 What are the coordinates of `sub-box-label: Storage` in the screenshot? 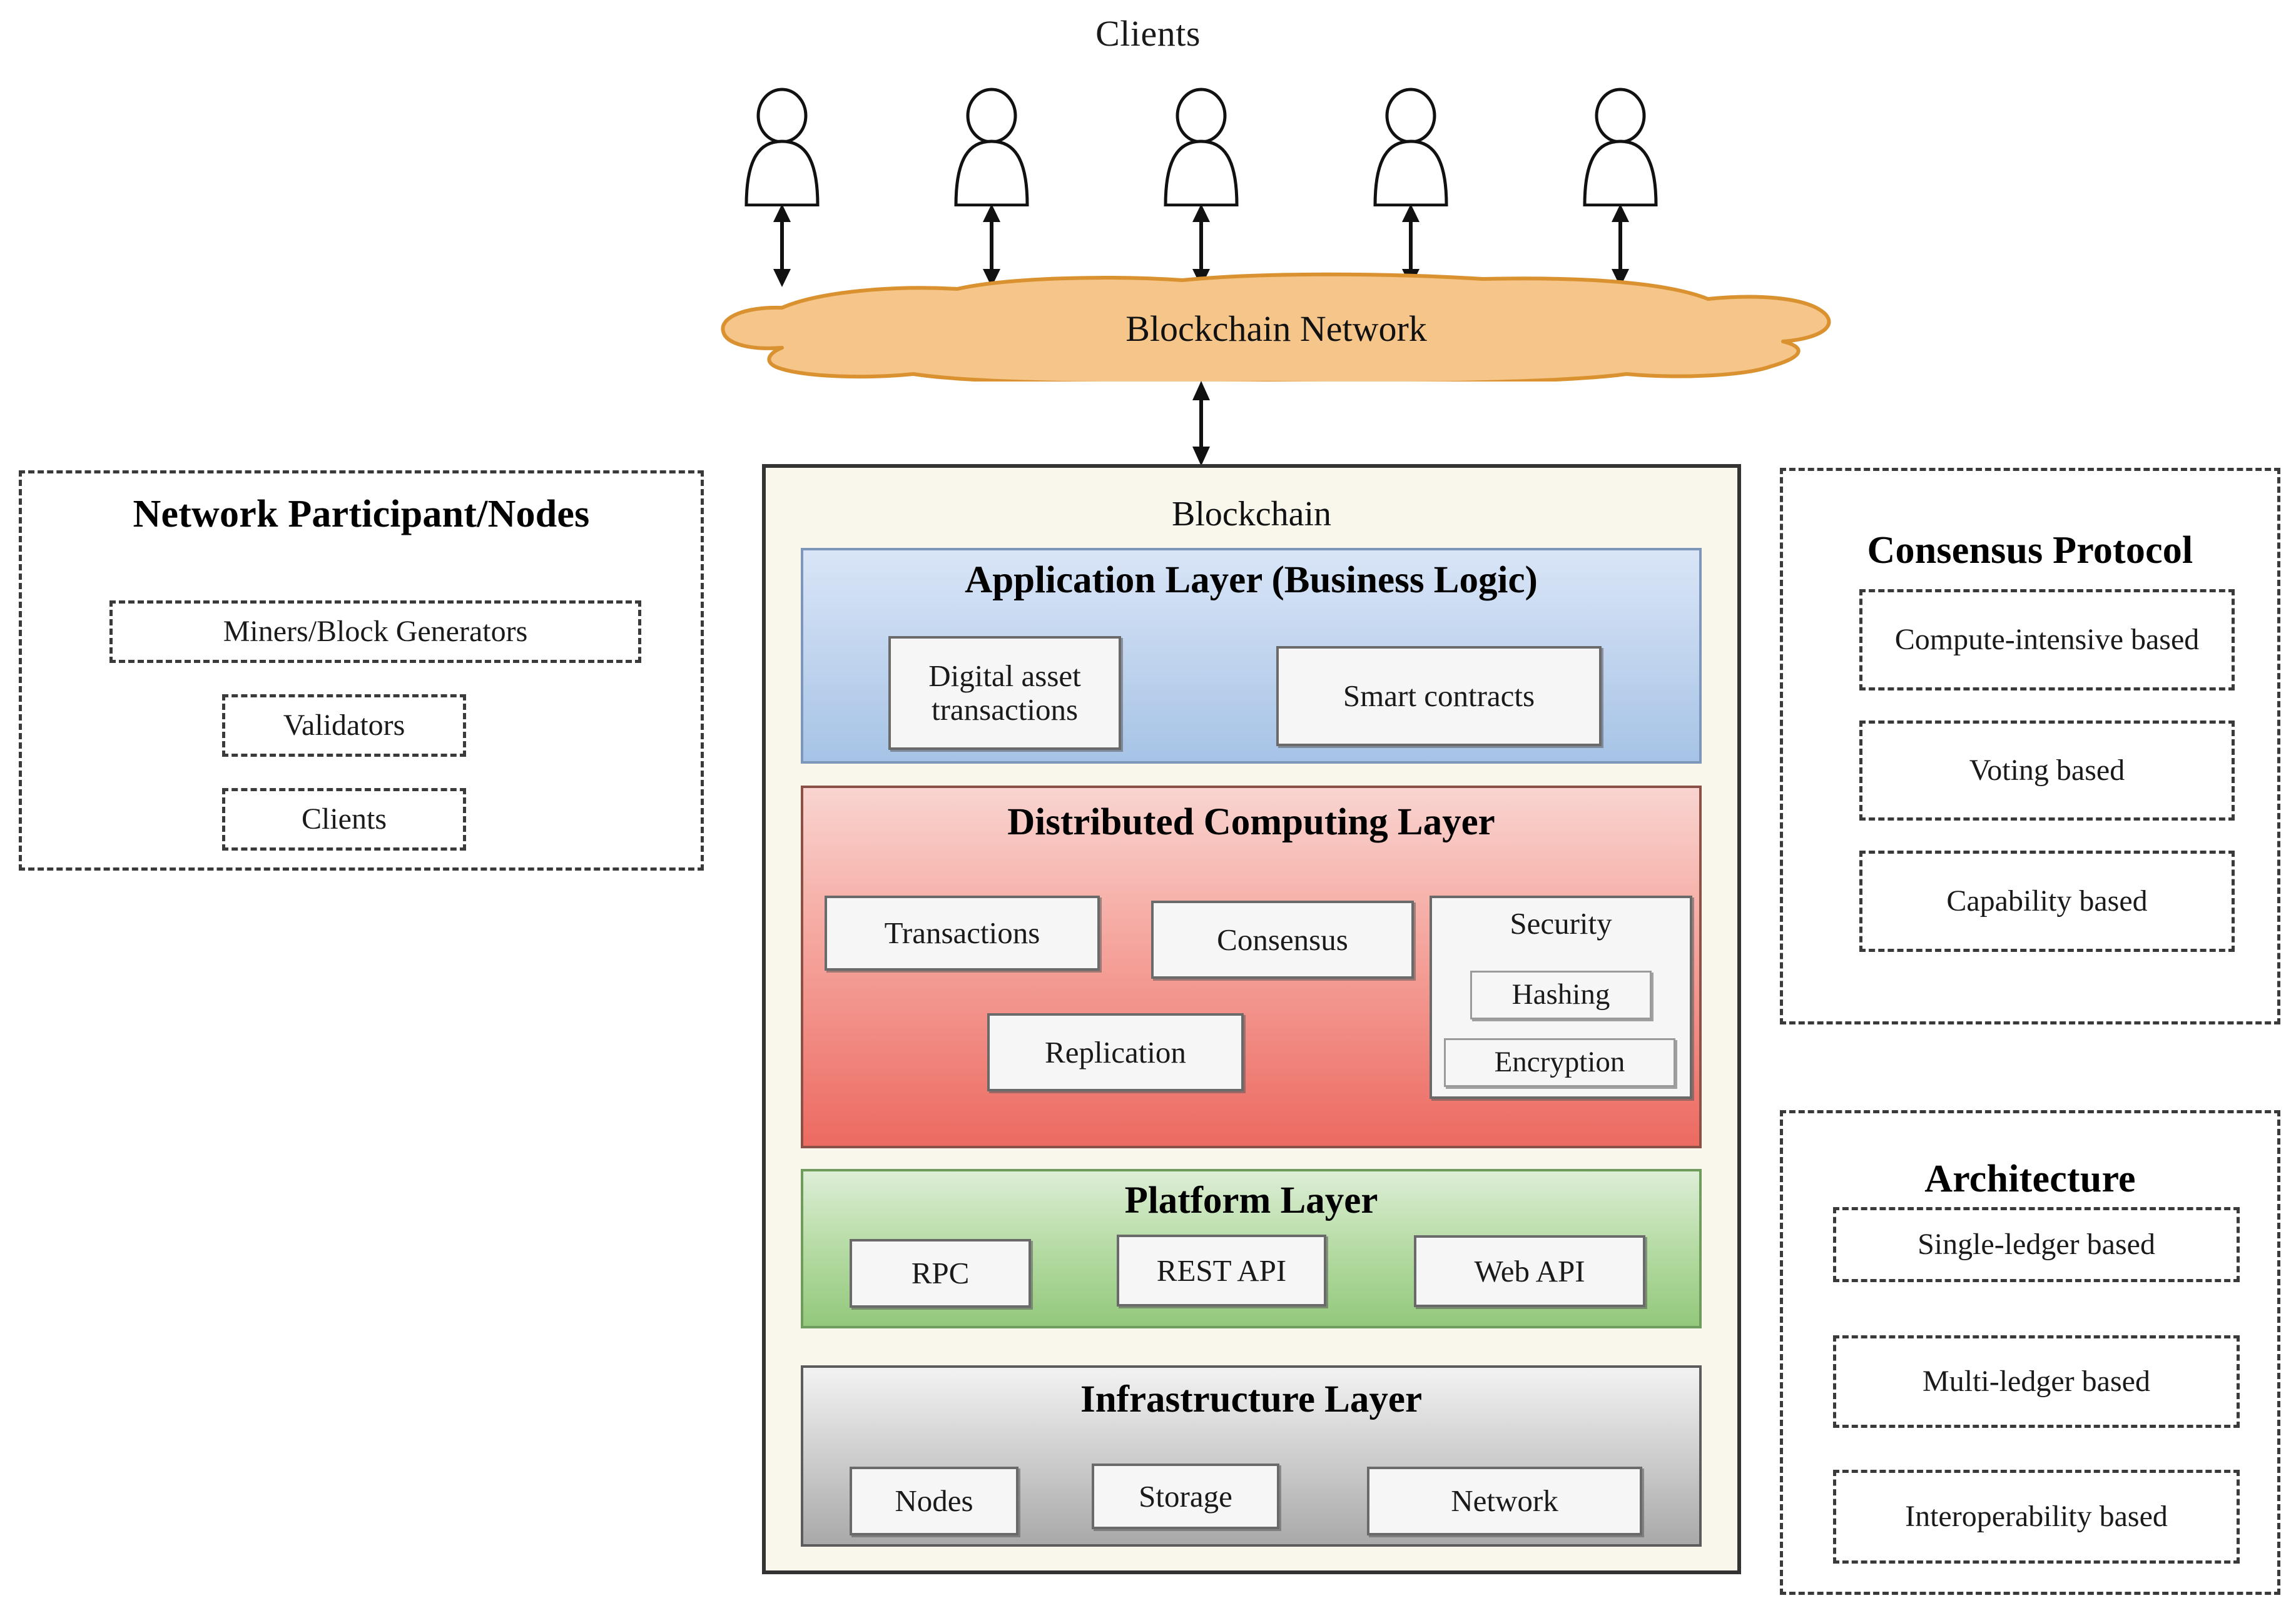 It's located at (1186, 1496).